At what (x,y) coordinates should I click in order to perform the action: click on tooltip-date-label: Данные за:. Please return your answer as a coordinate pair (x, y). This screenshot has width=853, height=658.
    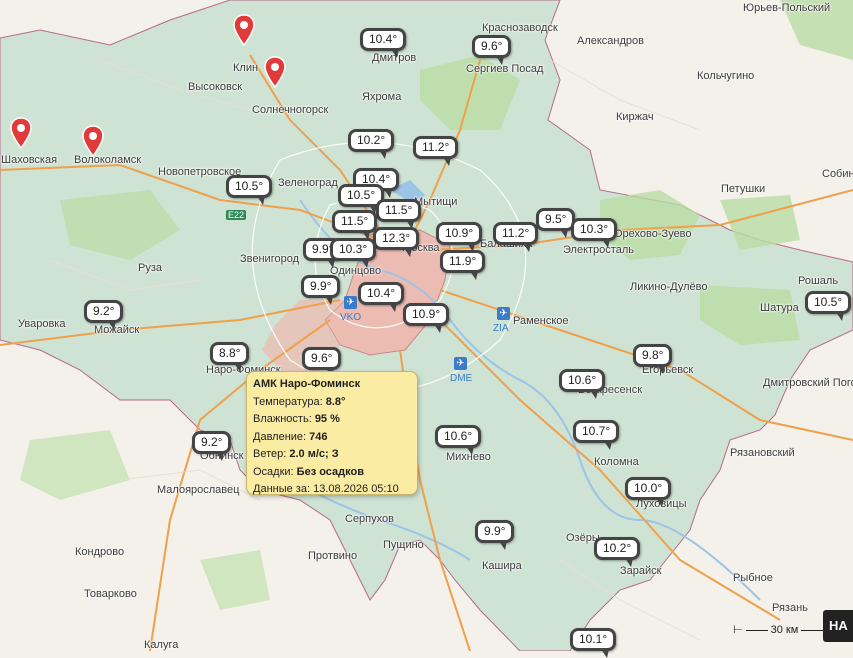
    Looking at the image, I should click on (282, 489).